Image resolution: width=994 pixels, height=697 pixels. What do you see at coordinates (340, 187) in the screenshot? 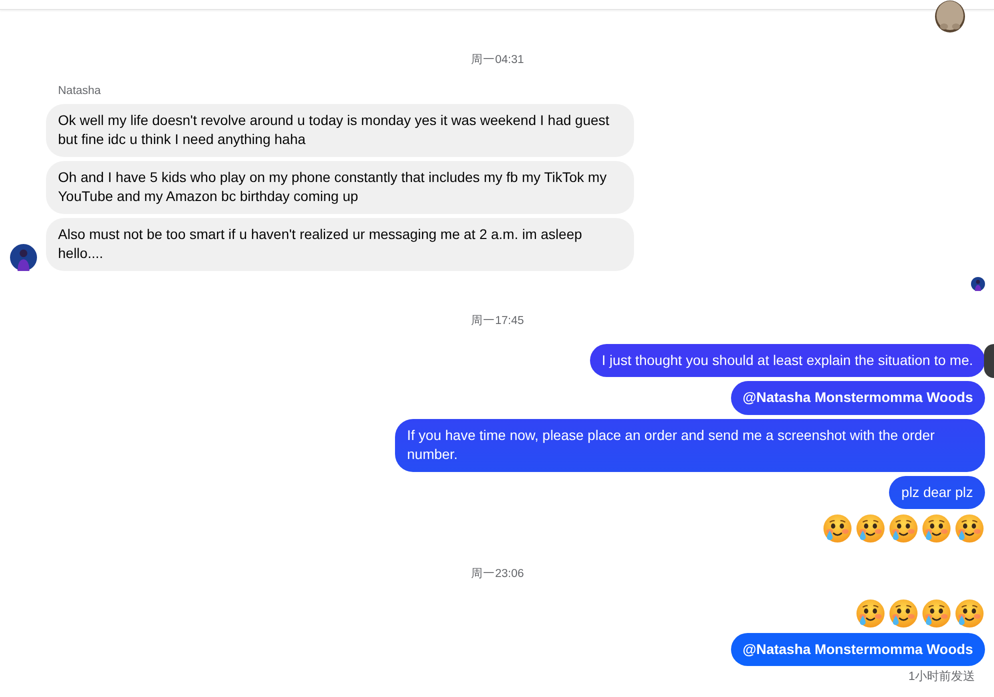
I see `message-bubble: Oh and I have 5 kids who play on my phone constantly that includes my fb my TikTok my YouTube and my Amazon bc birthday coming up` at bounding box center [340, 187].